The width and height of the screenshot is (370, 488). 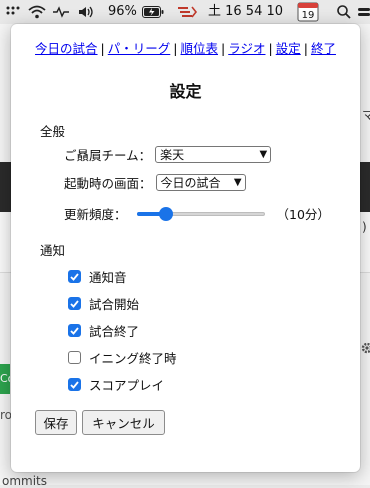 What do you see at coordinates (95, 214) in the screenshot?
I see `refresh-label: 更新頻度：` at bounding box center [95, 214].